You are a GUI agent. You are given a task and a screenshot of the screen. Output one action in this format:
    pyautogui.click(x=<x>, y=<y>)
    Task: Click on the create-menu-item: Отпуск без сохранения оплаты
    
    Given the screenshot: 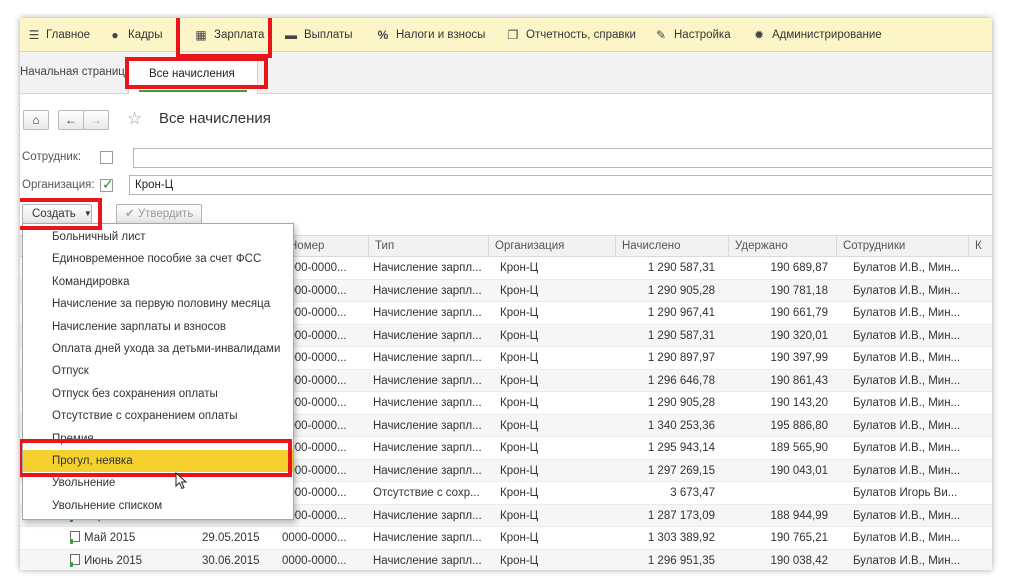 What is the action you would take?
    pyautogui.click(x=158, y=394)
    